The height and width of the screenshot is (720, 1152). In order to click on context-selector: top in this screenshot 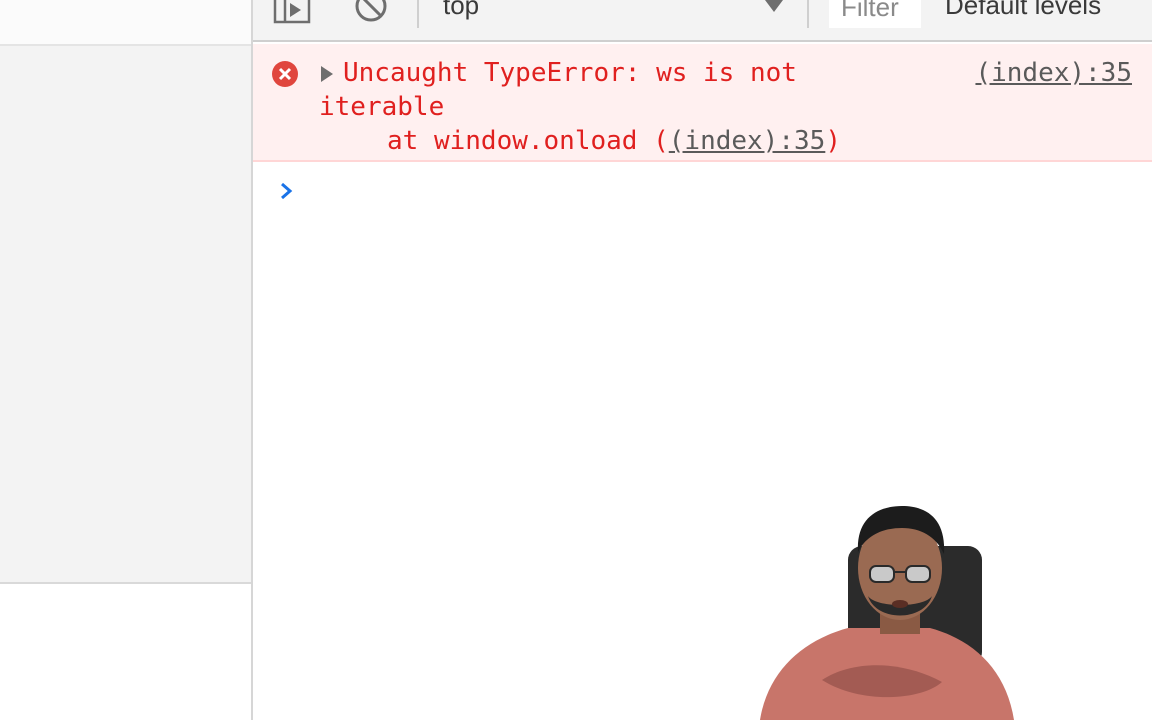, I will do `click(461, 10)`.